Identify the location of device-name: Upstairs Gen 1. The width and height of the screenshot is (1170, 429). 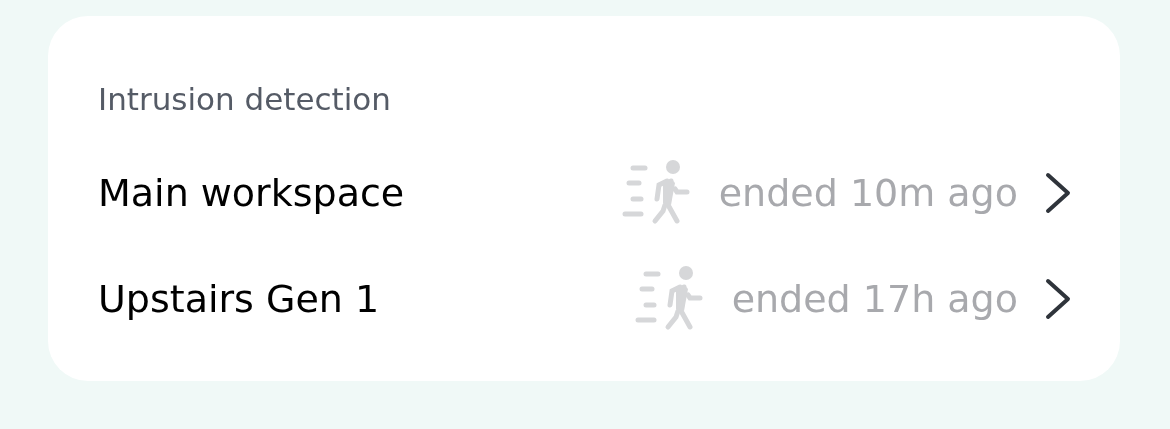
(239, 299).